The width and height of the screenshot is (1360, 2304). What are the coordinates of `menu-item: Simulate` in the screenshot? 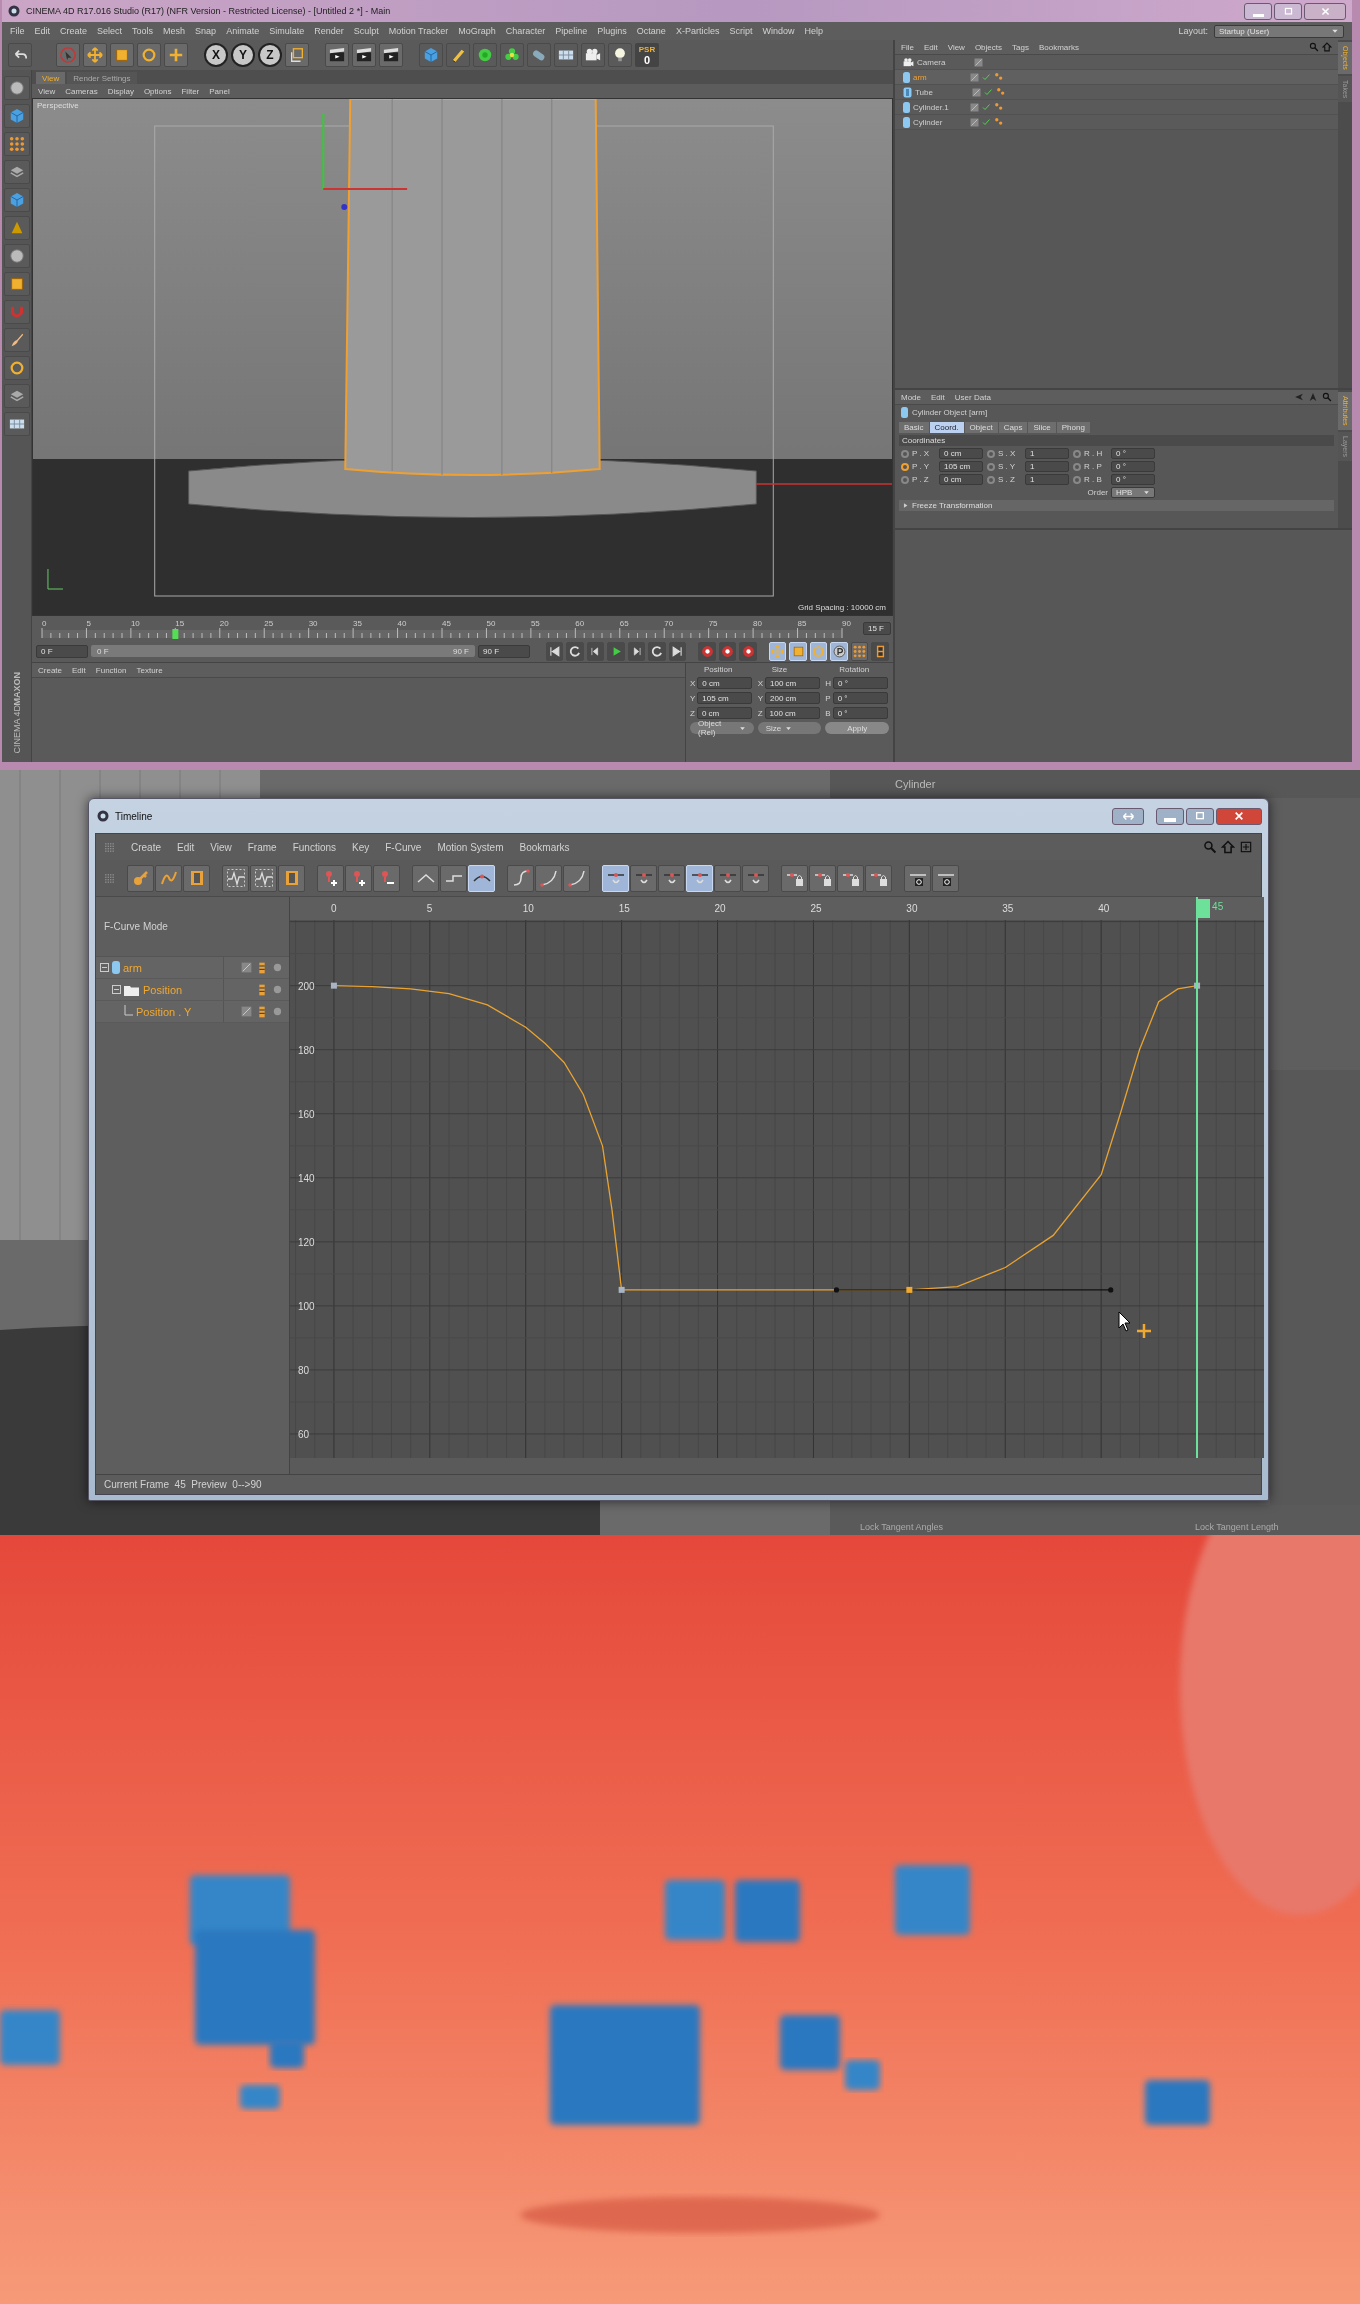 It's located at (287, 31).